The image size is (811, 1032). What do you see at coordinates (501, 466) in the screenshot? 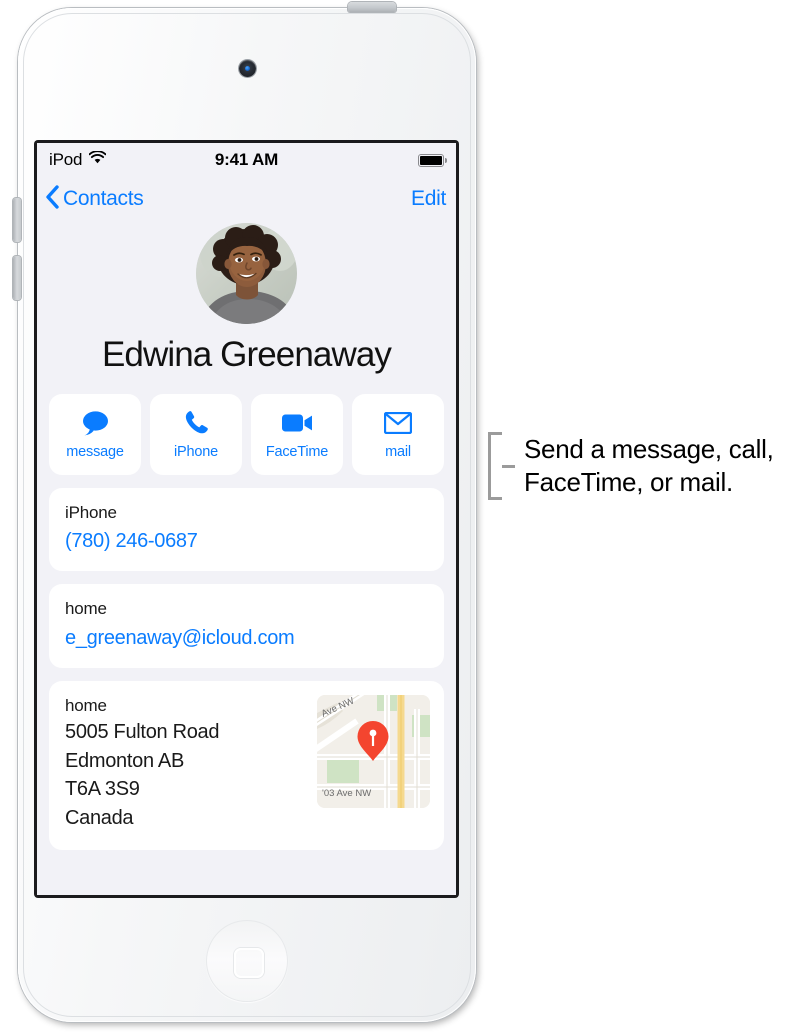
I see `callout-bracket-icon` at bounding box center [501, 466].